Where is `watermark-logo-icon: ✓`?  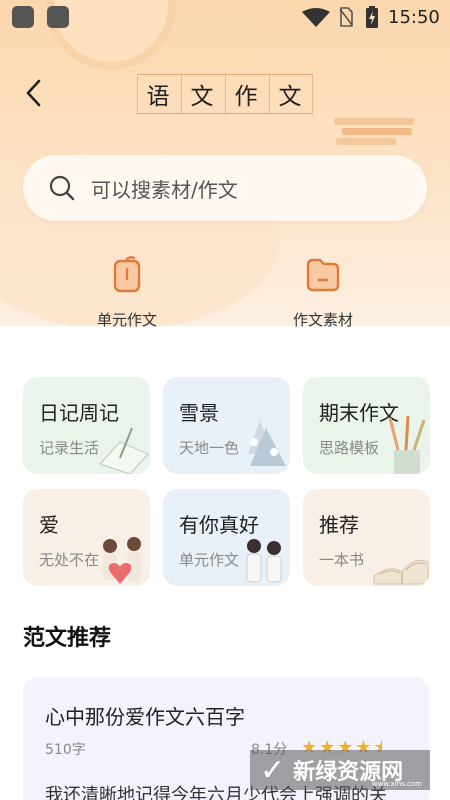
watermark-logo-icon: ✓ is located at coordinates (273, 770).